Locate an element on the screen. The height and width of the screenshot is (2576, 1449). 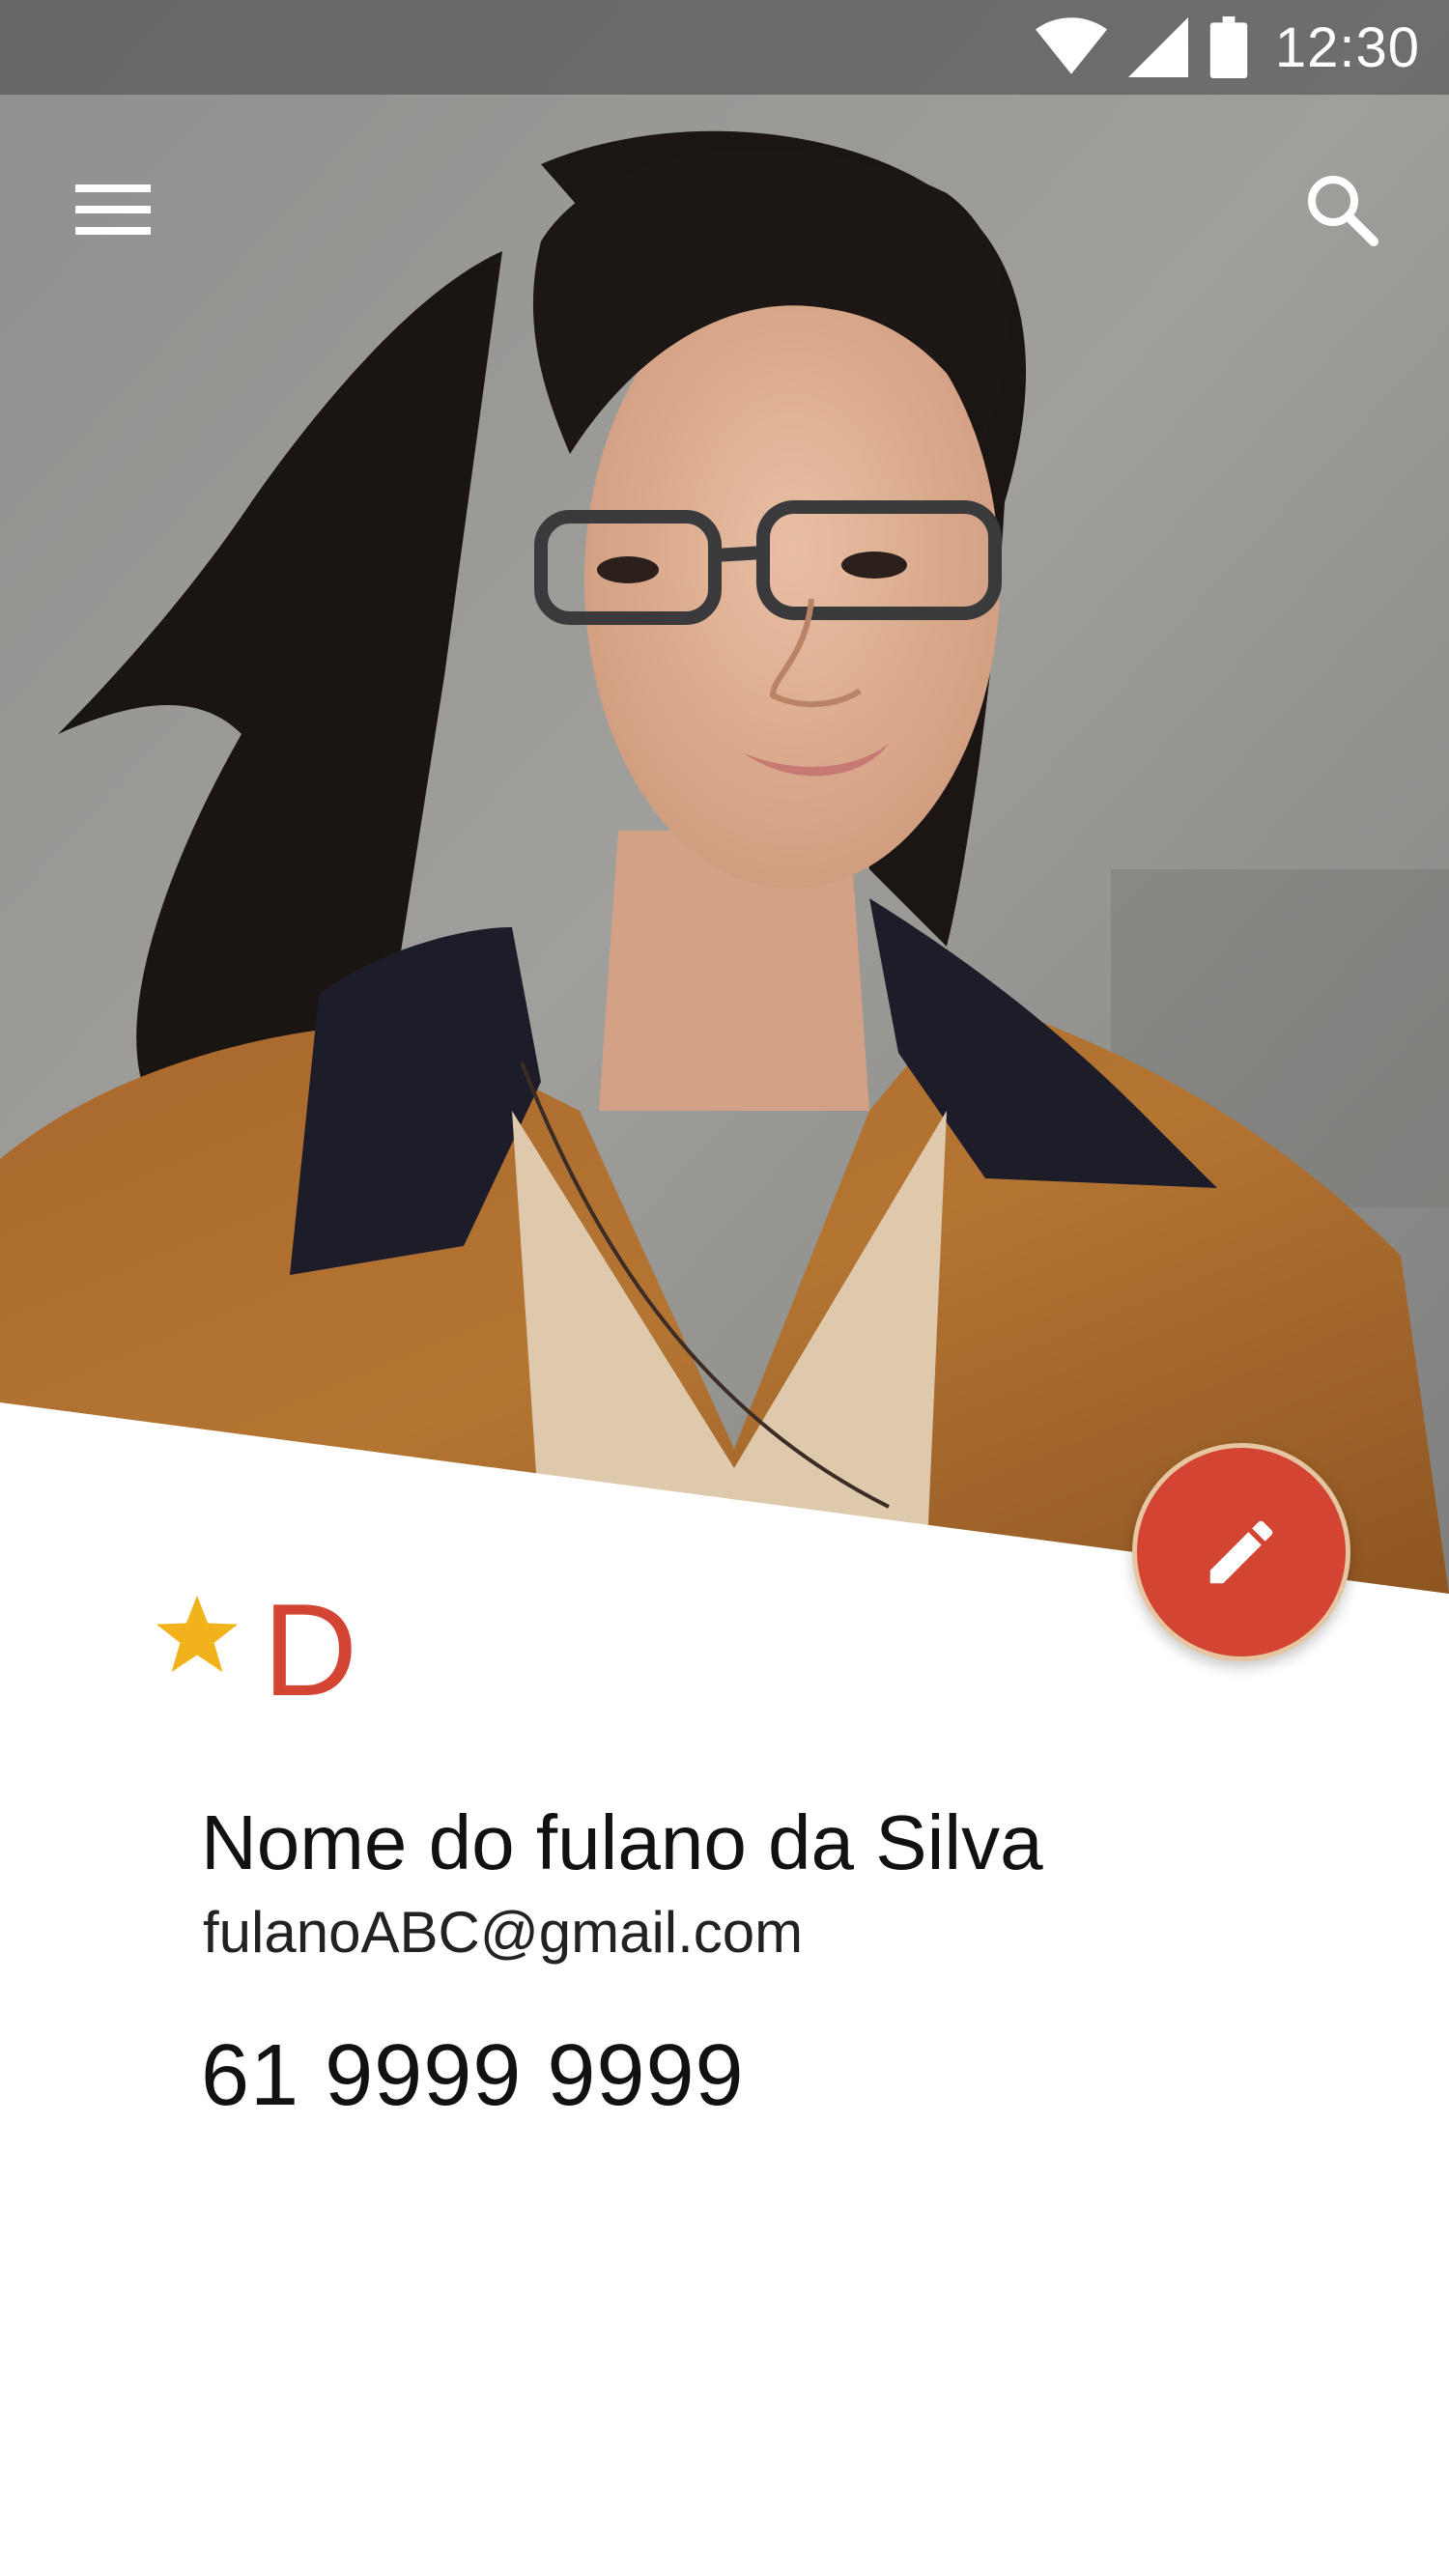
search-button is located at coordinates (1342, 209).